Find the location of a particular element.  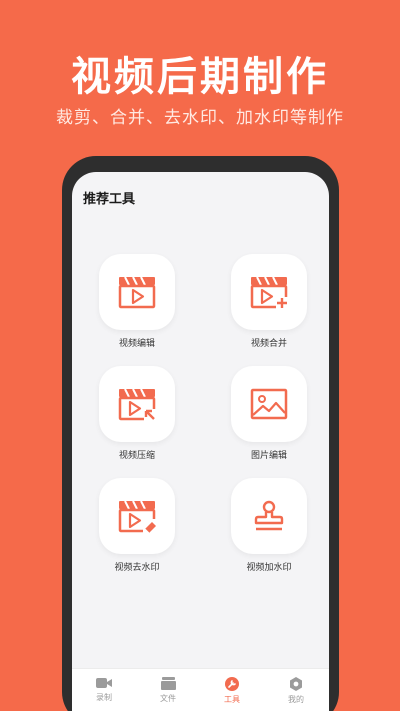

promo-title: 视频后期制作 is located at coordinates (200, 77).